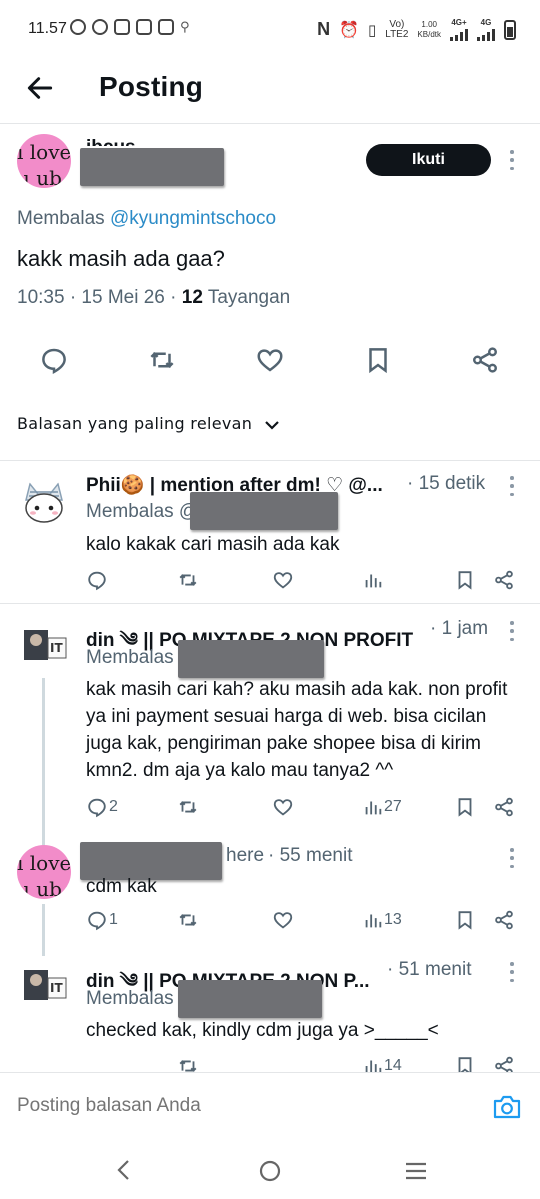  I want to click on reply-composer, so click(270, 1107).